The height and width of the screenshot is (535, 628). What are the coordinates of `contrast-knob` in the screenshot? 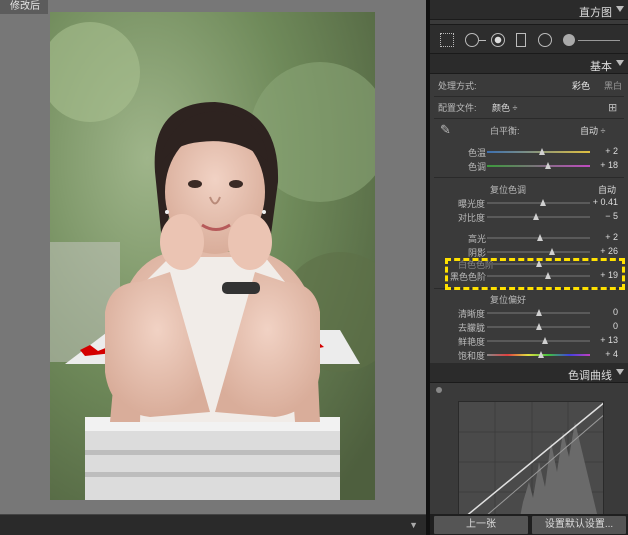 It's located at (536, 216).